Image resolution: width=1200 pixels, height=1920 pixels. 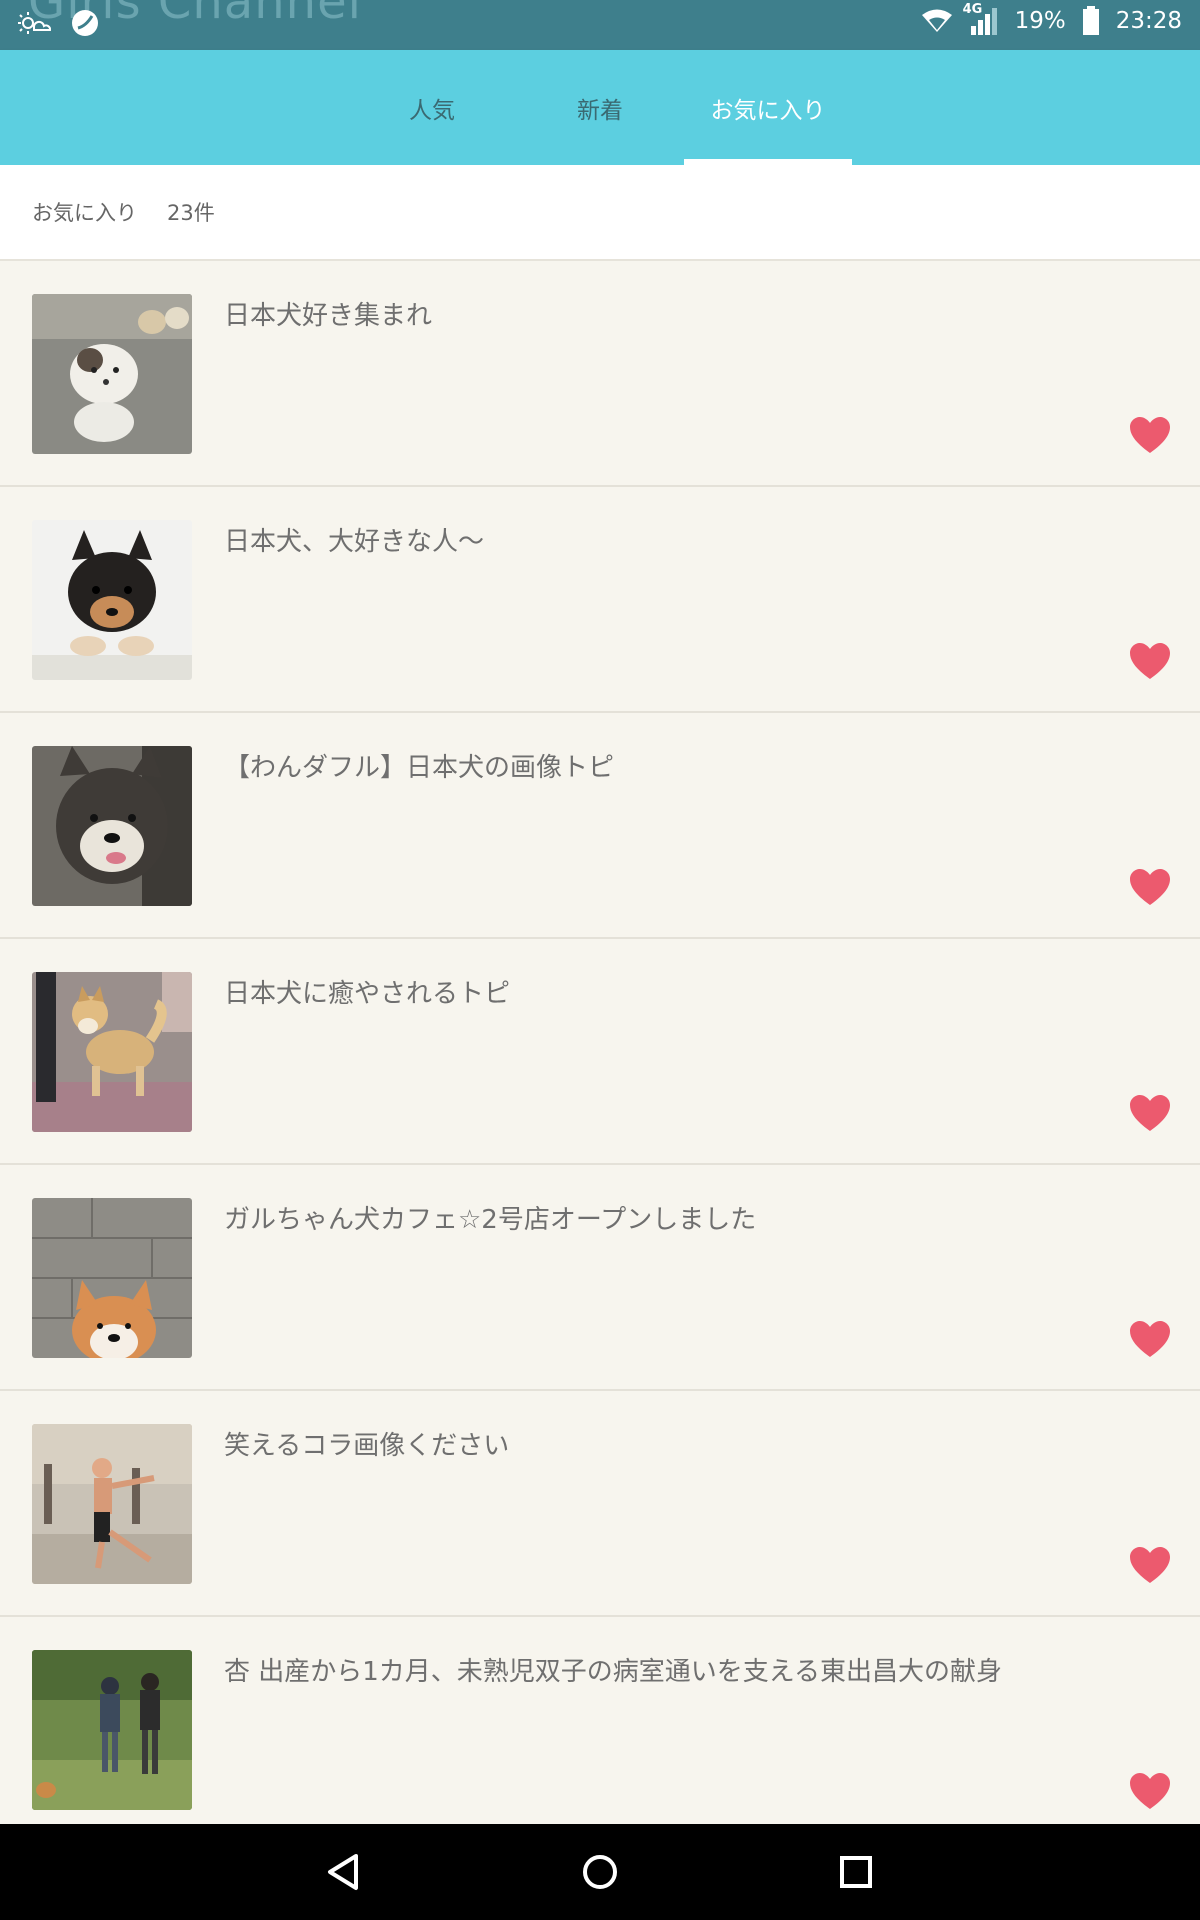 What do you see at coordinates (328, 316) in the screenshot?
I see `topic-title: 日本犬好き集まれ` at bounding box center [328, 316].